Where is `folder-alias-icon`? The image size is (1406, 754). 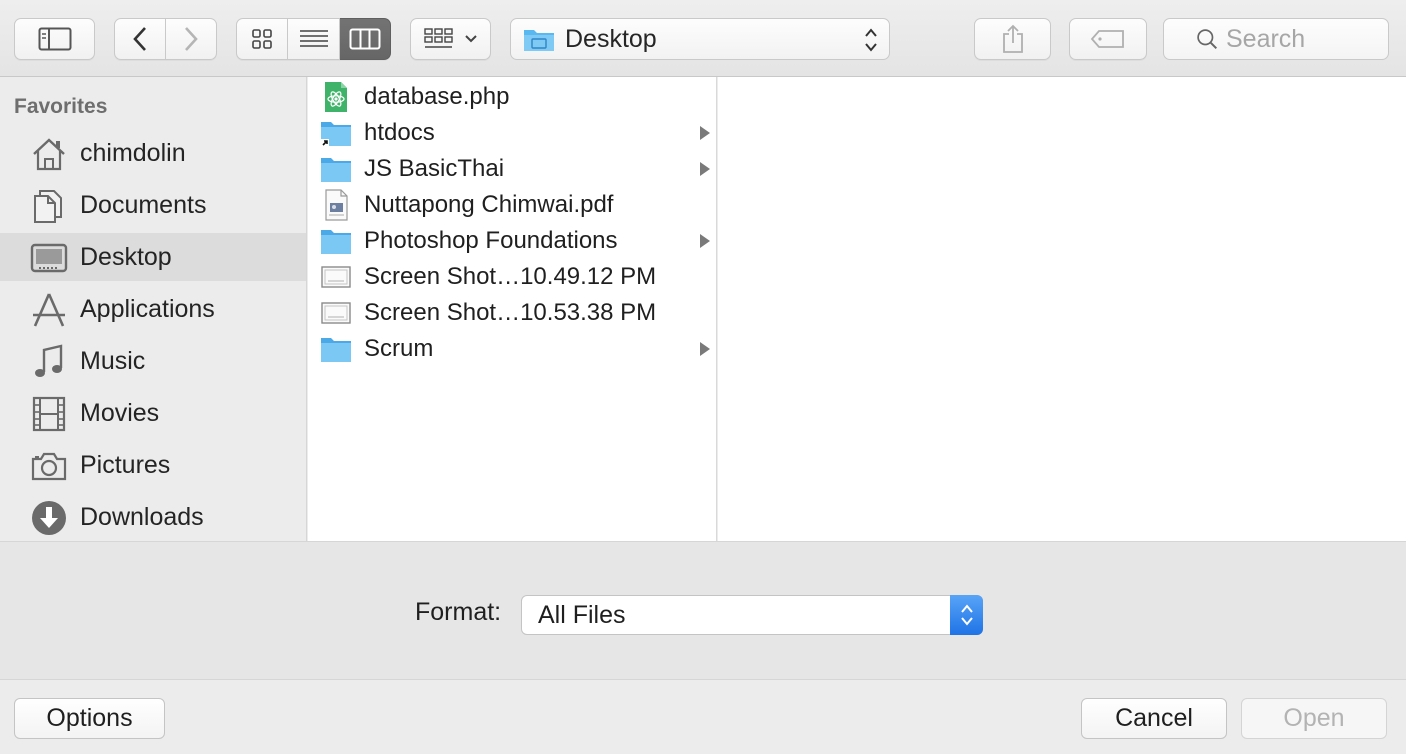 folder-alias-icon is located at coordinates (336, 134).